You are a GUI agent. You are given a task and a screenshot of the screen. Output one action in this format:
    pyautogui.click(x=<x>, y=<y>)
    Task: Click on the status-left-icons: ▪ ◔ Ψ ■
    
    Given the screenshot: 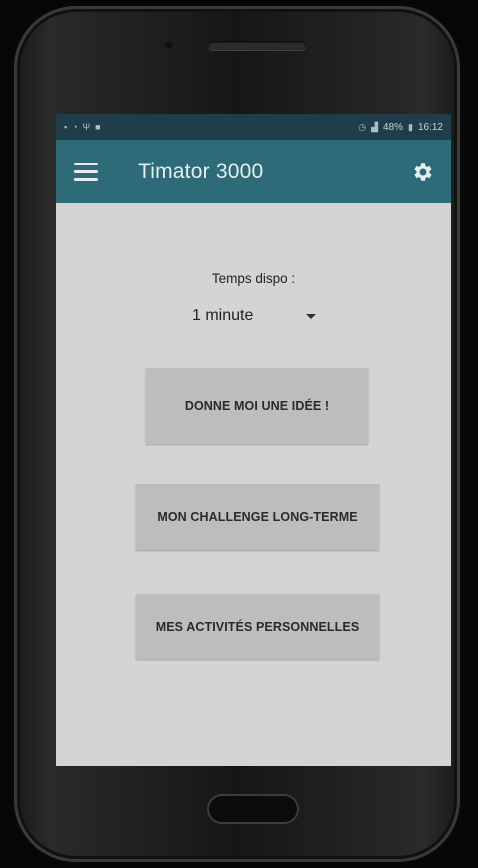 What is the action you would take?
    pyautogui.click(x=82, y=127)
    